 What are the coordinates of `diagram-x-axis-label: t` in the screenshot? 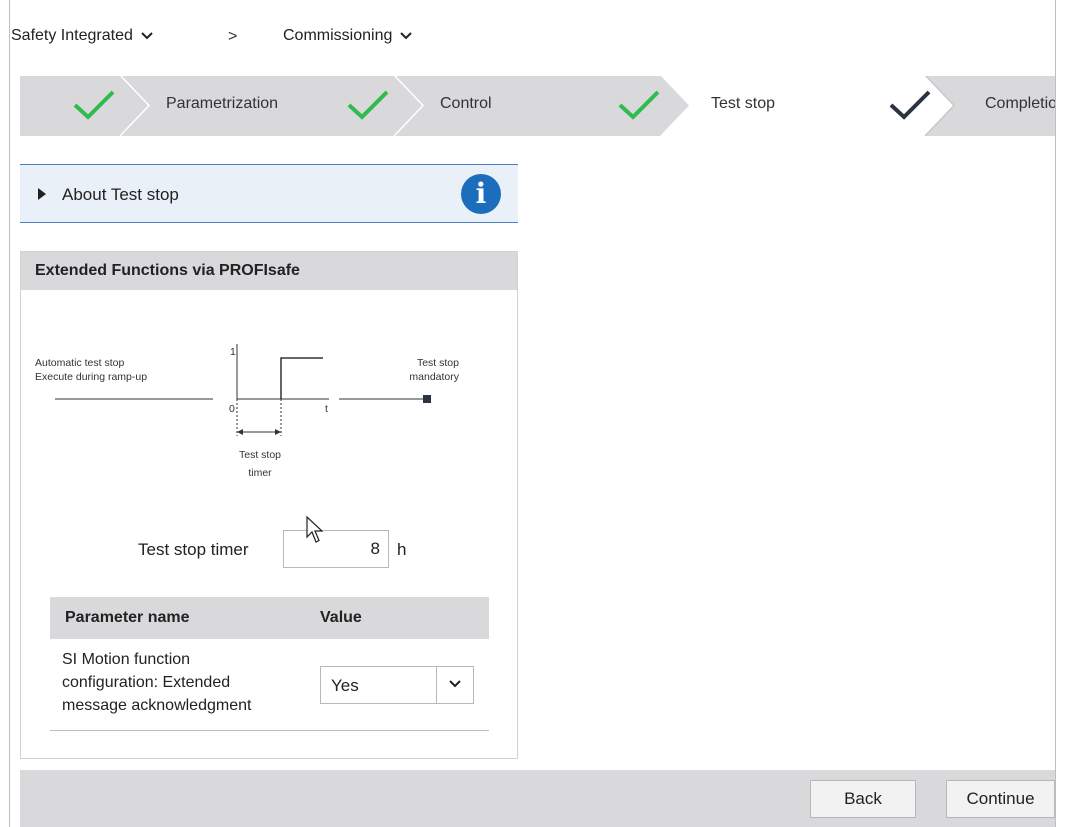 It's located at (326, 409).